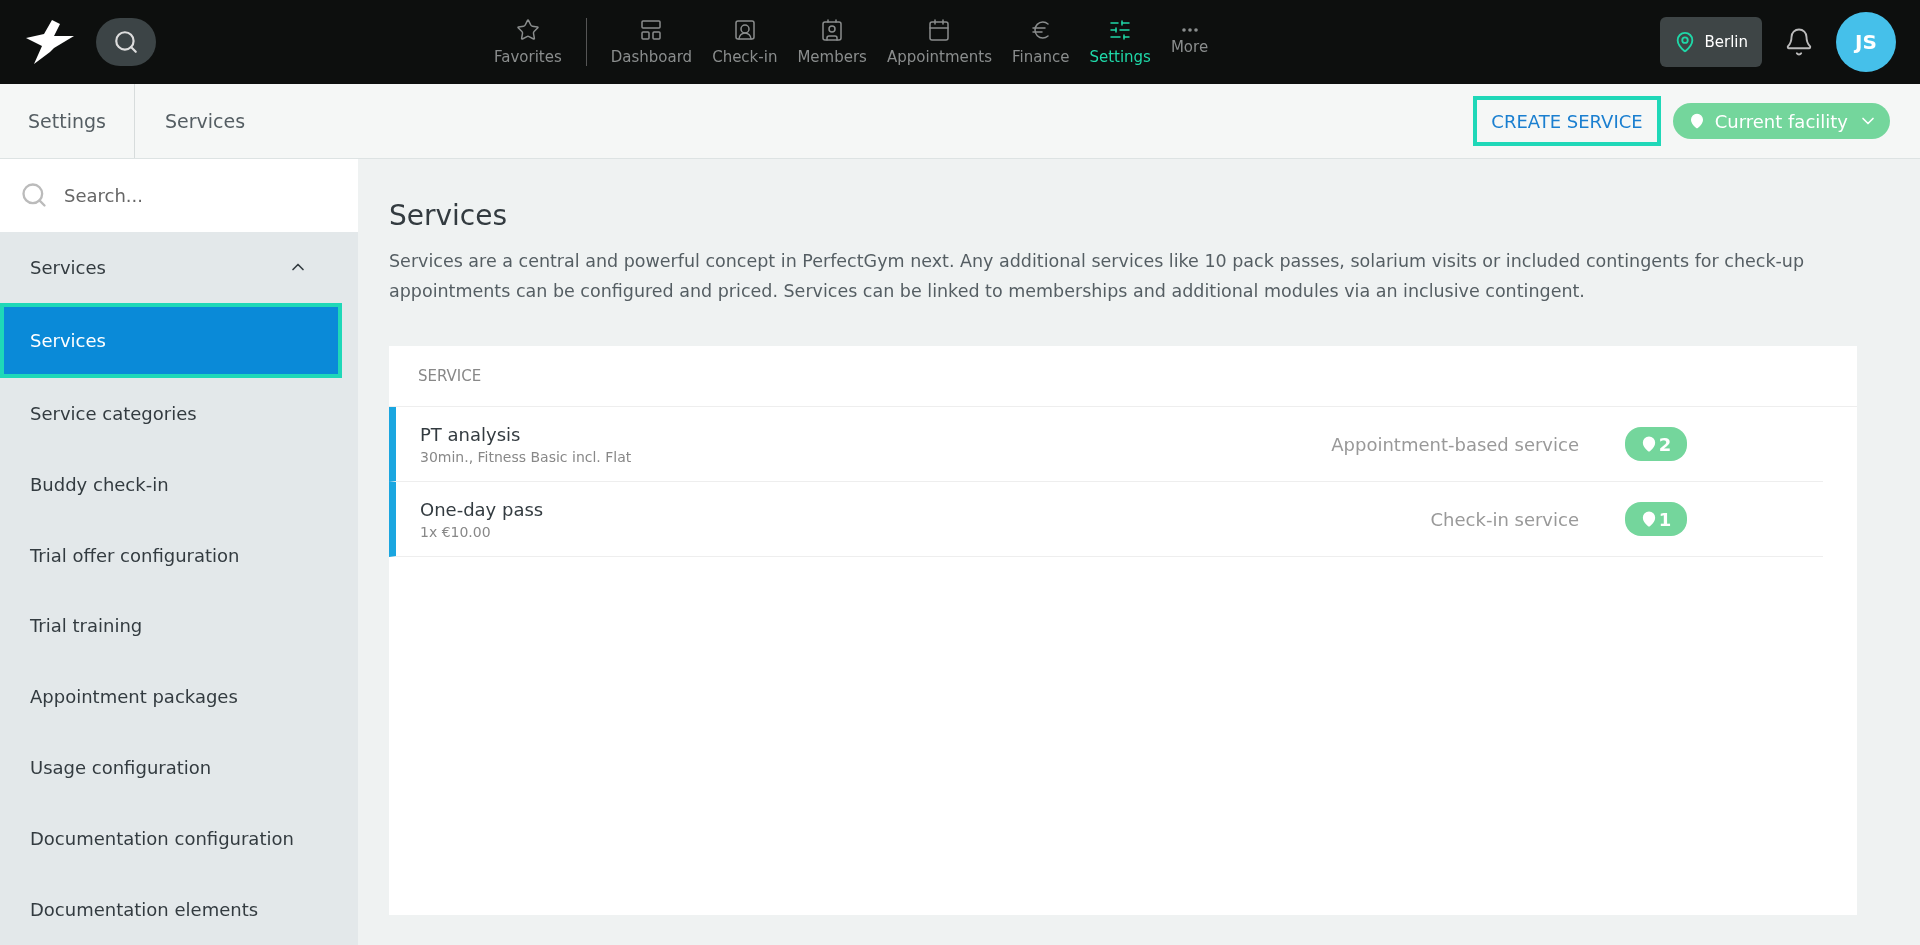 Image resolution: width=1920 pixels, height=945 pixels. Describe the element at coordinates (1097, 276) in the screenshot. I see `page-description: Services are a central and powerful concept in PerfectGym next. Any additional services like 10 pack passes, solarium visits or included contingents for check-up appointments can be configured and priced. Services can be linked to memberships and additional modules via an inclusive contingent.` at that location.